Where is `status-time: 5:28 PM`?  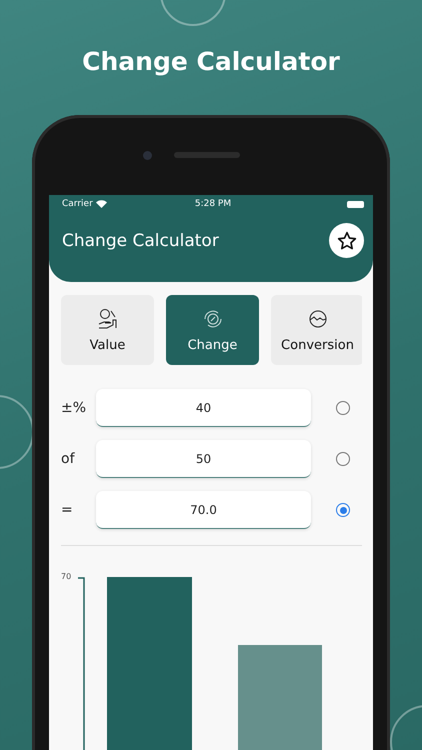 status-time: 5:28 PM is located at coordinates (213, 204).